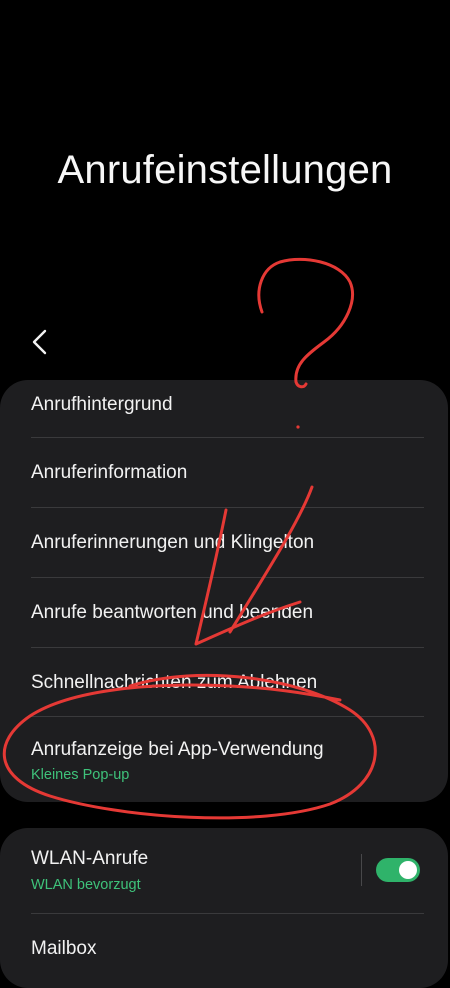  I want to click on settings-item-quick-decline-messages: Schnellnachrichten zum Ablehnen, so click(224, 682).